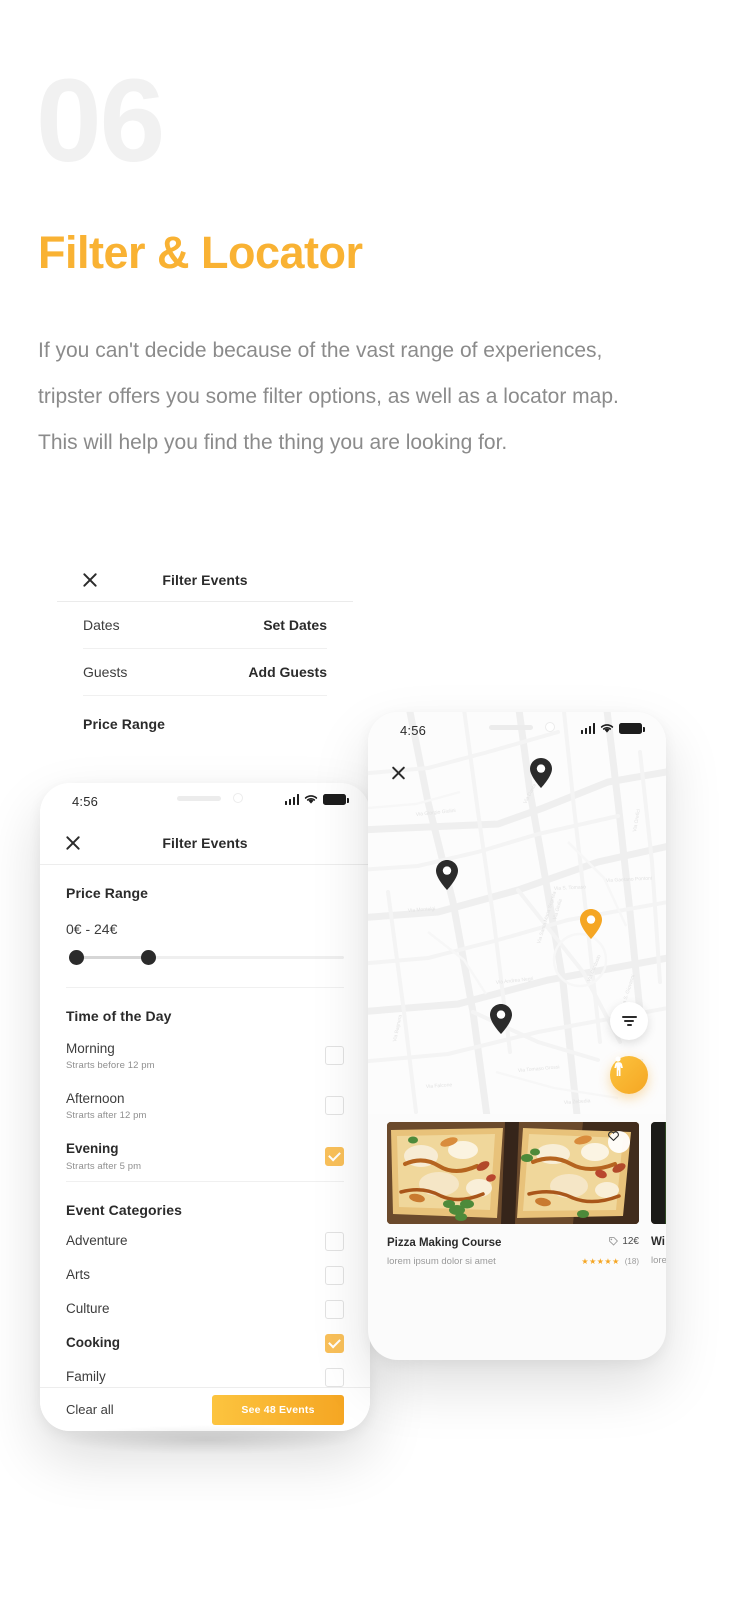 This screenshot has height=1624, width=750. What do you see at coordinates (92, 929) in the screenshot?
I see `price-range-value: 0€ - 24€` at bounding box center [92, 929].